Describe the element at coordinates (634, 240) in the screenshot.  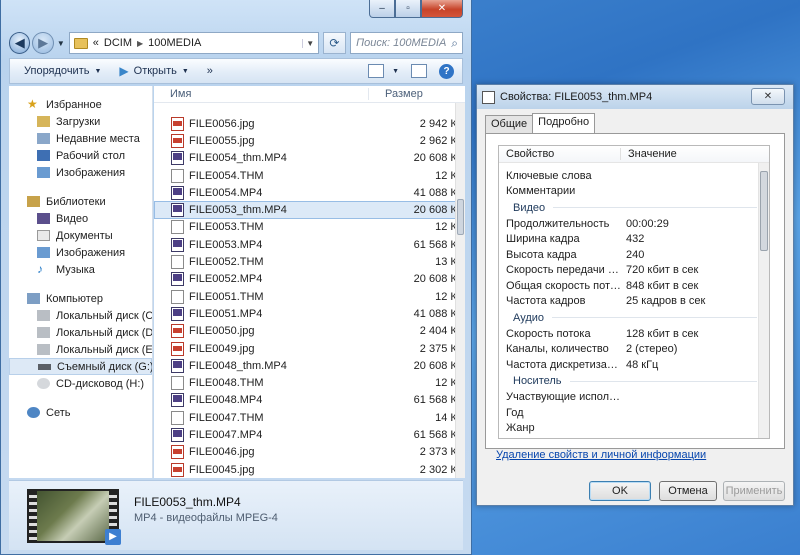
I see `property-row: Ширина кадра 432` at that location.